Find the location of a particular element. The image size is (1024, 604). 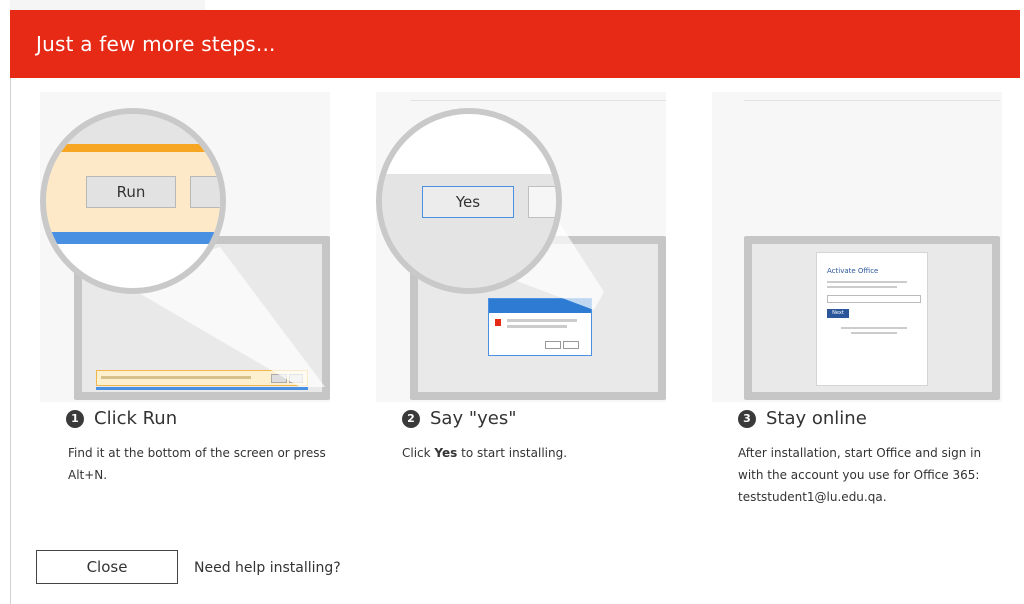

background-strip is located at coordinates (512, 5).